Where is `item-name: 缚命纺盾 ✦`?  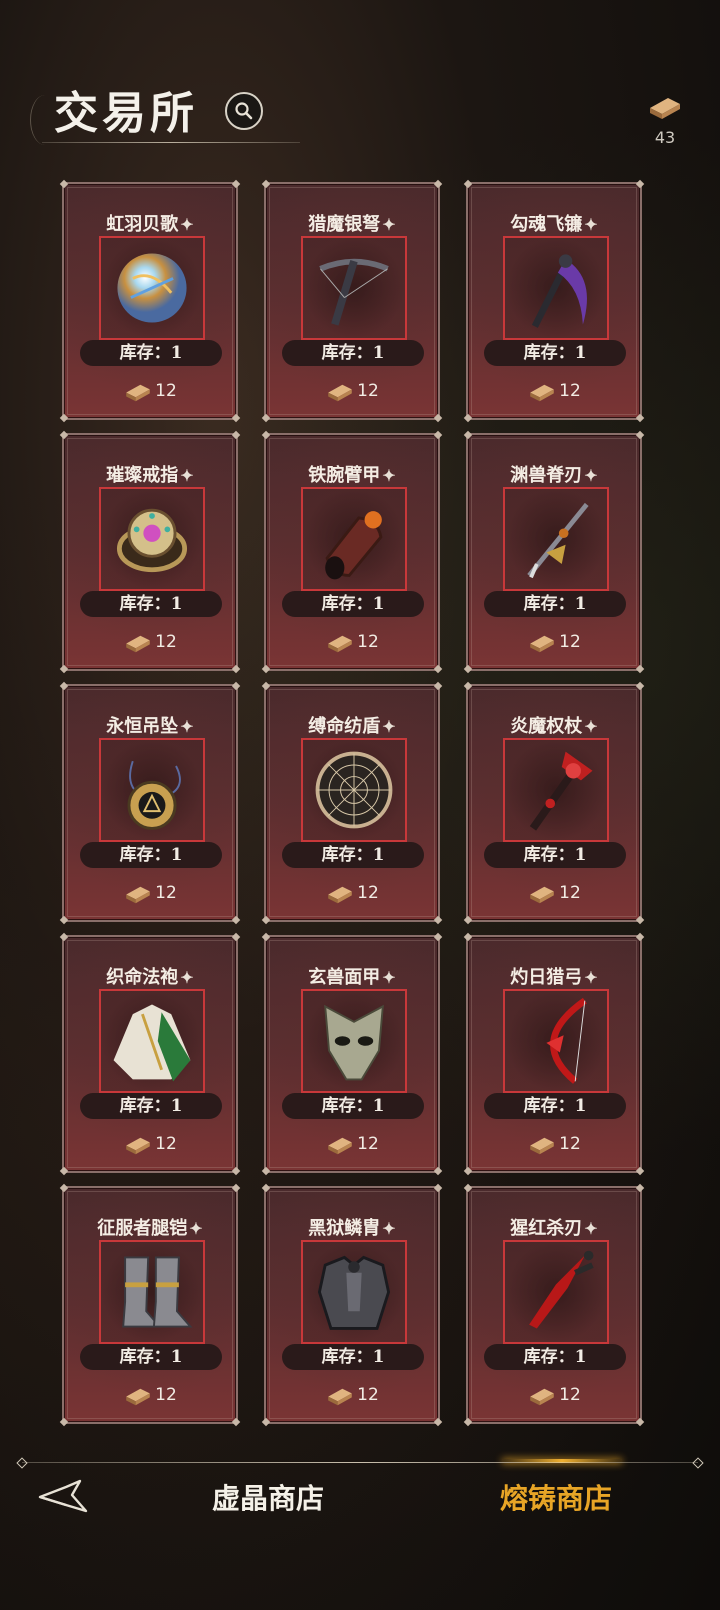 item-name: 缚命纺盾 ✦ is located at coordinates (352, 725).